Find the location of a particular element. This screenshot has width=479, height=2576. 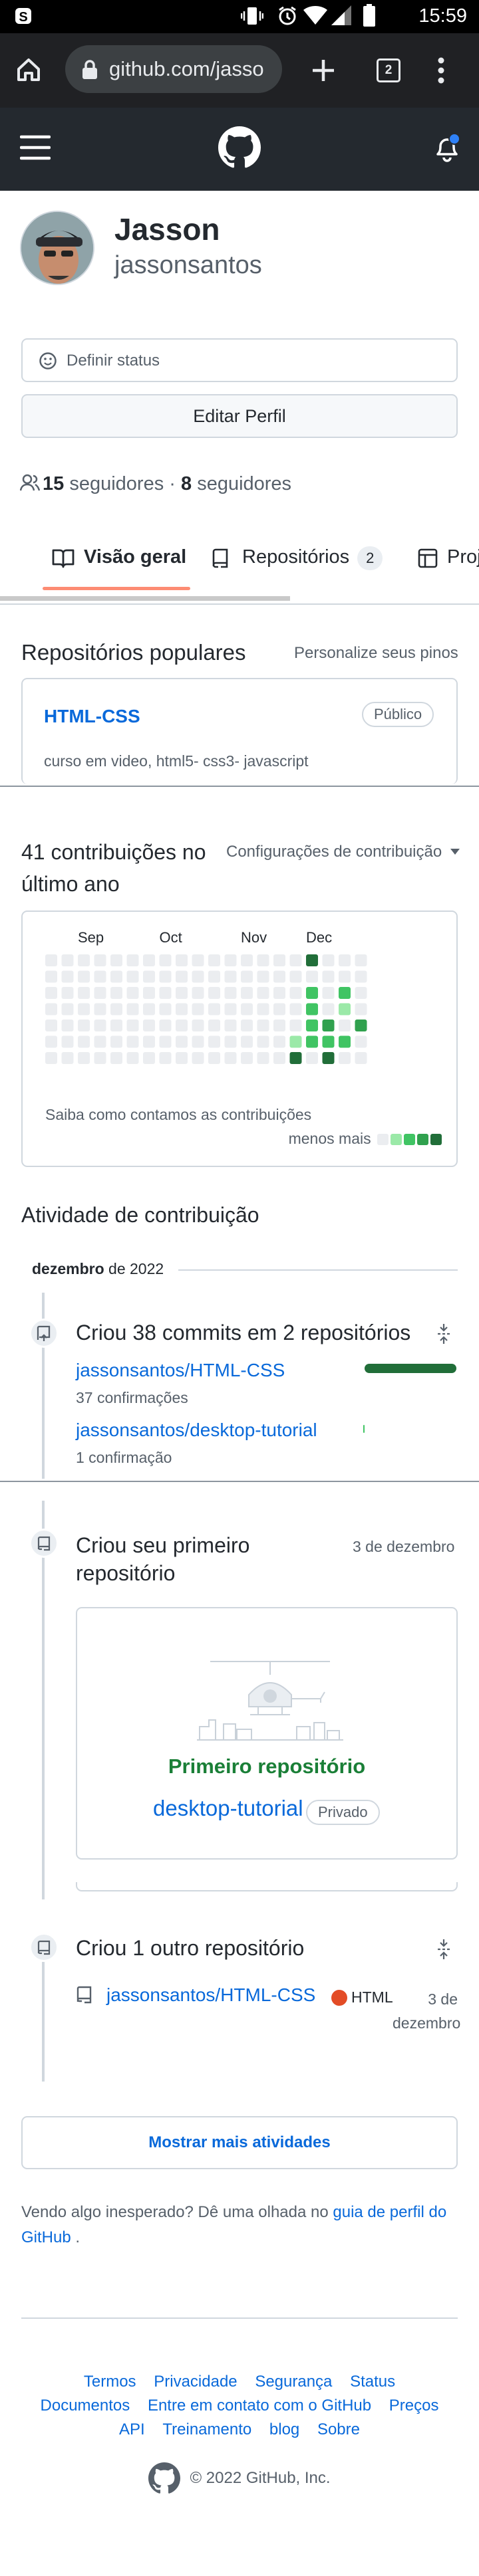

footer-link: Preços is located at coordinates (414, 2406).